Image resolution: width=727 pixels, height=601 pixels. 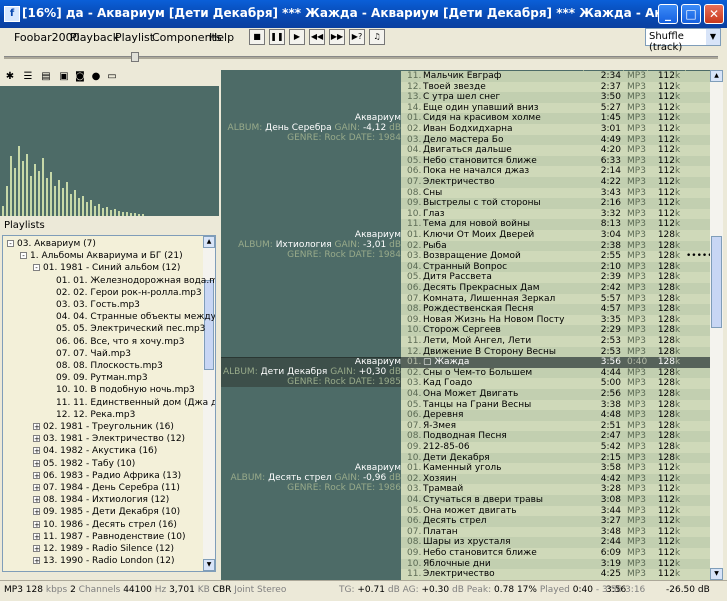 What do you see at coordinates (555, 363) in the screenshot?
I see `now-playing-row: 01. ▢ Жажда 3:56 0:40 128 k` at bounding box center [555, 363].